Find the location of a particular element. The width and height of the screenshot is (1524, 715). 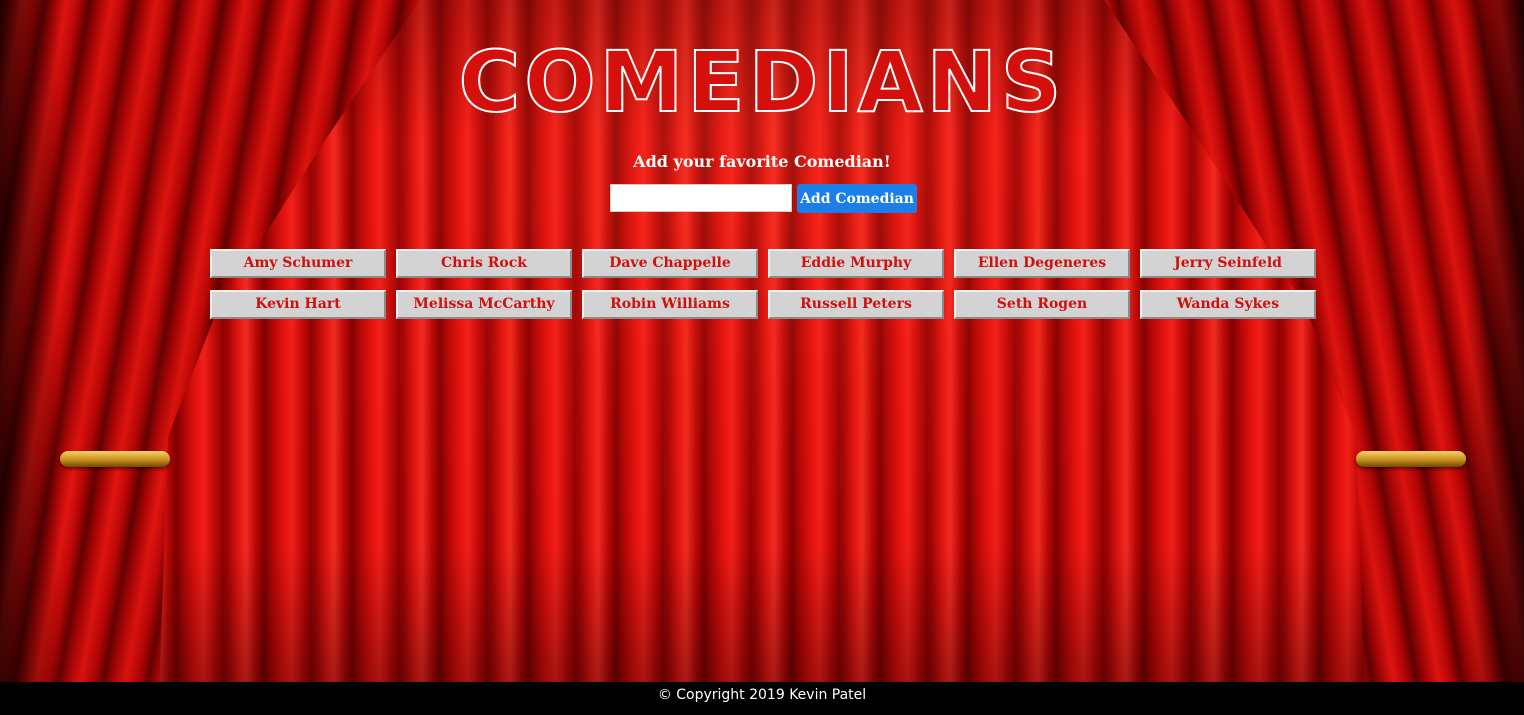

comedian-button: Russell Peters is located at coordinates (856, 304).